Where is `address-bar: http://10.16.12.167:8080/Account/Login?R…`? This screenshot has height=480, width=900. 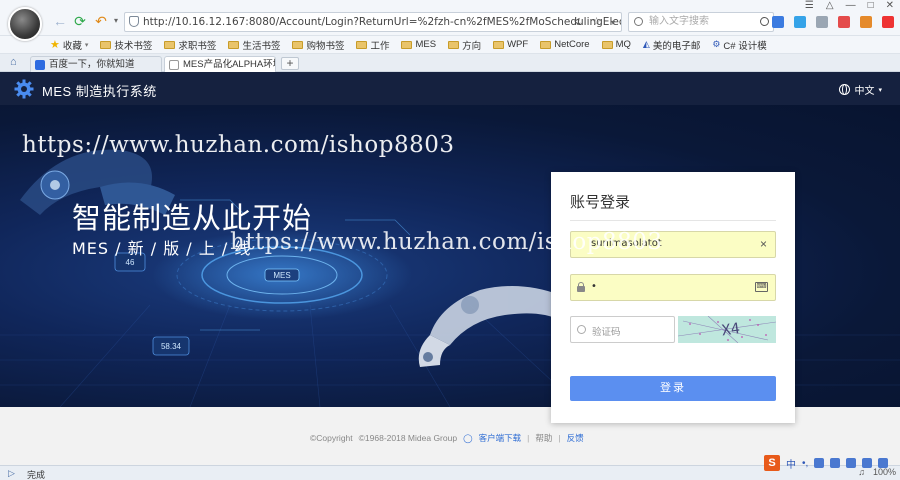
address-bar: http://10.16.12.167:8080/Account/Login?R… is located at coordinates (373, 22).